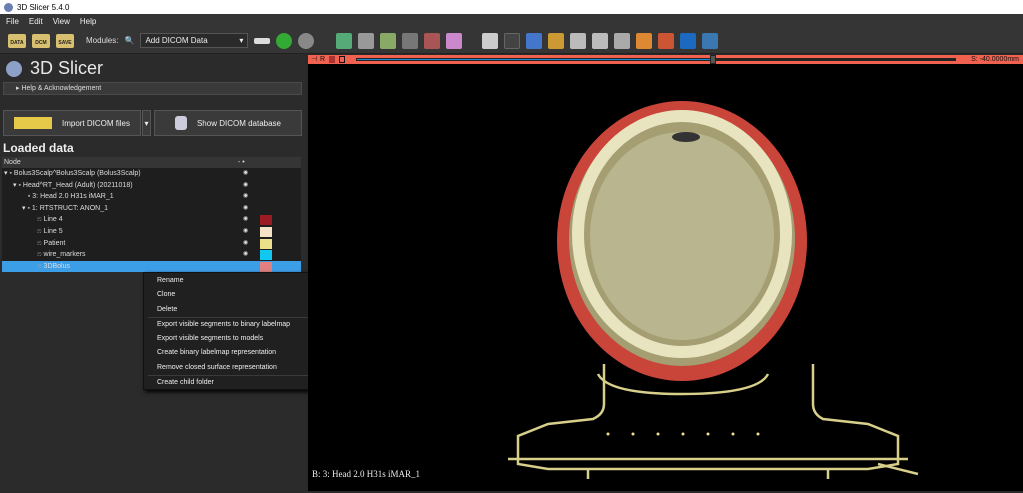 This screenshot has height=493, width=1023. What do you see at coordinates (102, 40) in the screenshot?
I see `modules-label: Modules:` at bounding box center [102, 40].